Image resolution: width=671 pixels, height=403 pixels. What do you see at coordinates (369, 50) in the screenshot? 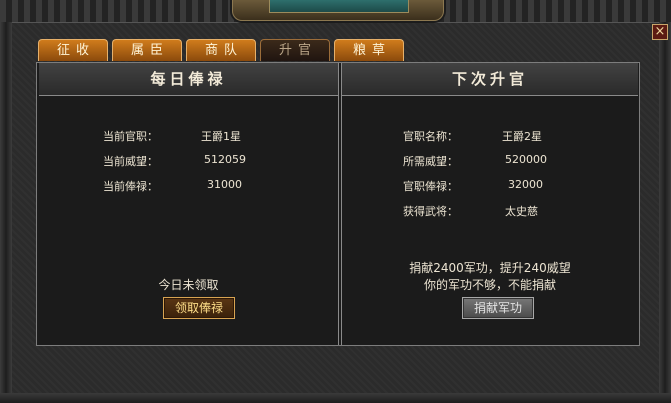
I see `tab-provisions: 粮草` at bounding box center [369, 50].